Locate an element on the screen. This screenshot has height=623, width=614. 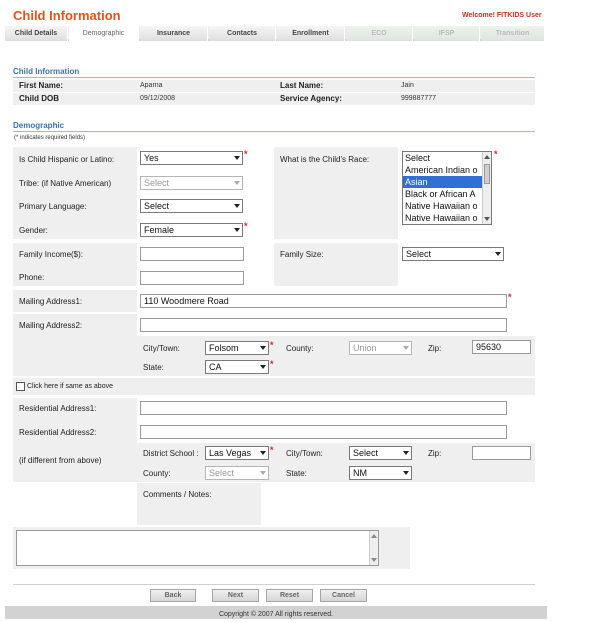
dob-label: Child DOB is located at coordinates (39, 98).